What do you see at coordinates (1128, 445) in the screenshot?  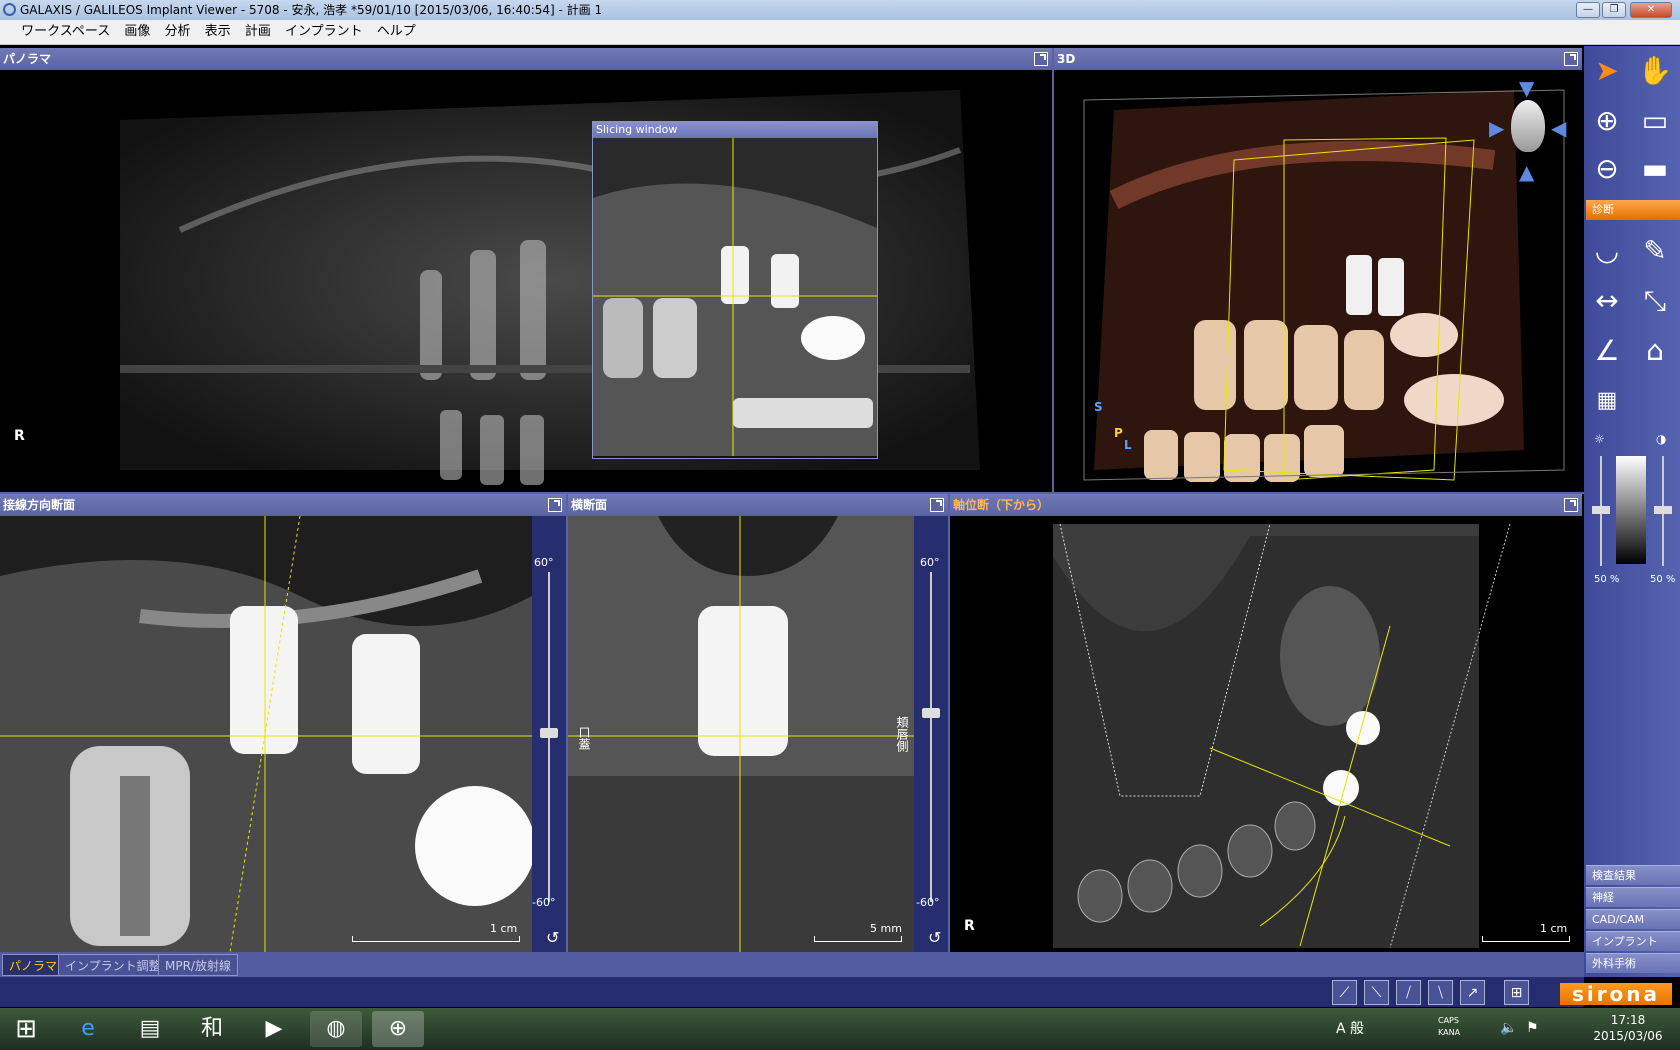 I see `axis-l-label: L` at bounding box center [1128, 445].